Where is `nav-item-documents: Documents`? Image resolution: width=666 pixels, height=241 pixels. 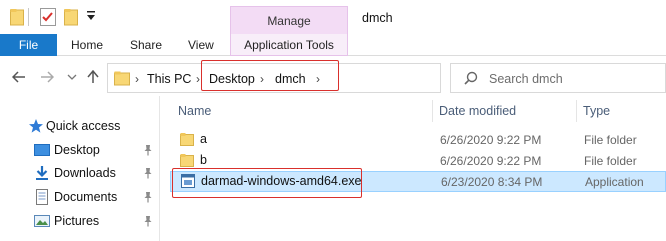
nav-item-documents: Documents is located at coordinates (80, 197).